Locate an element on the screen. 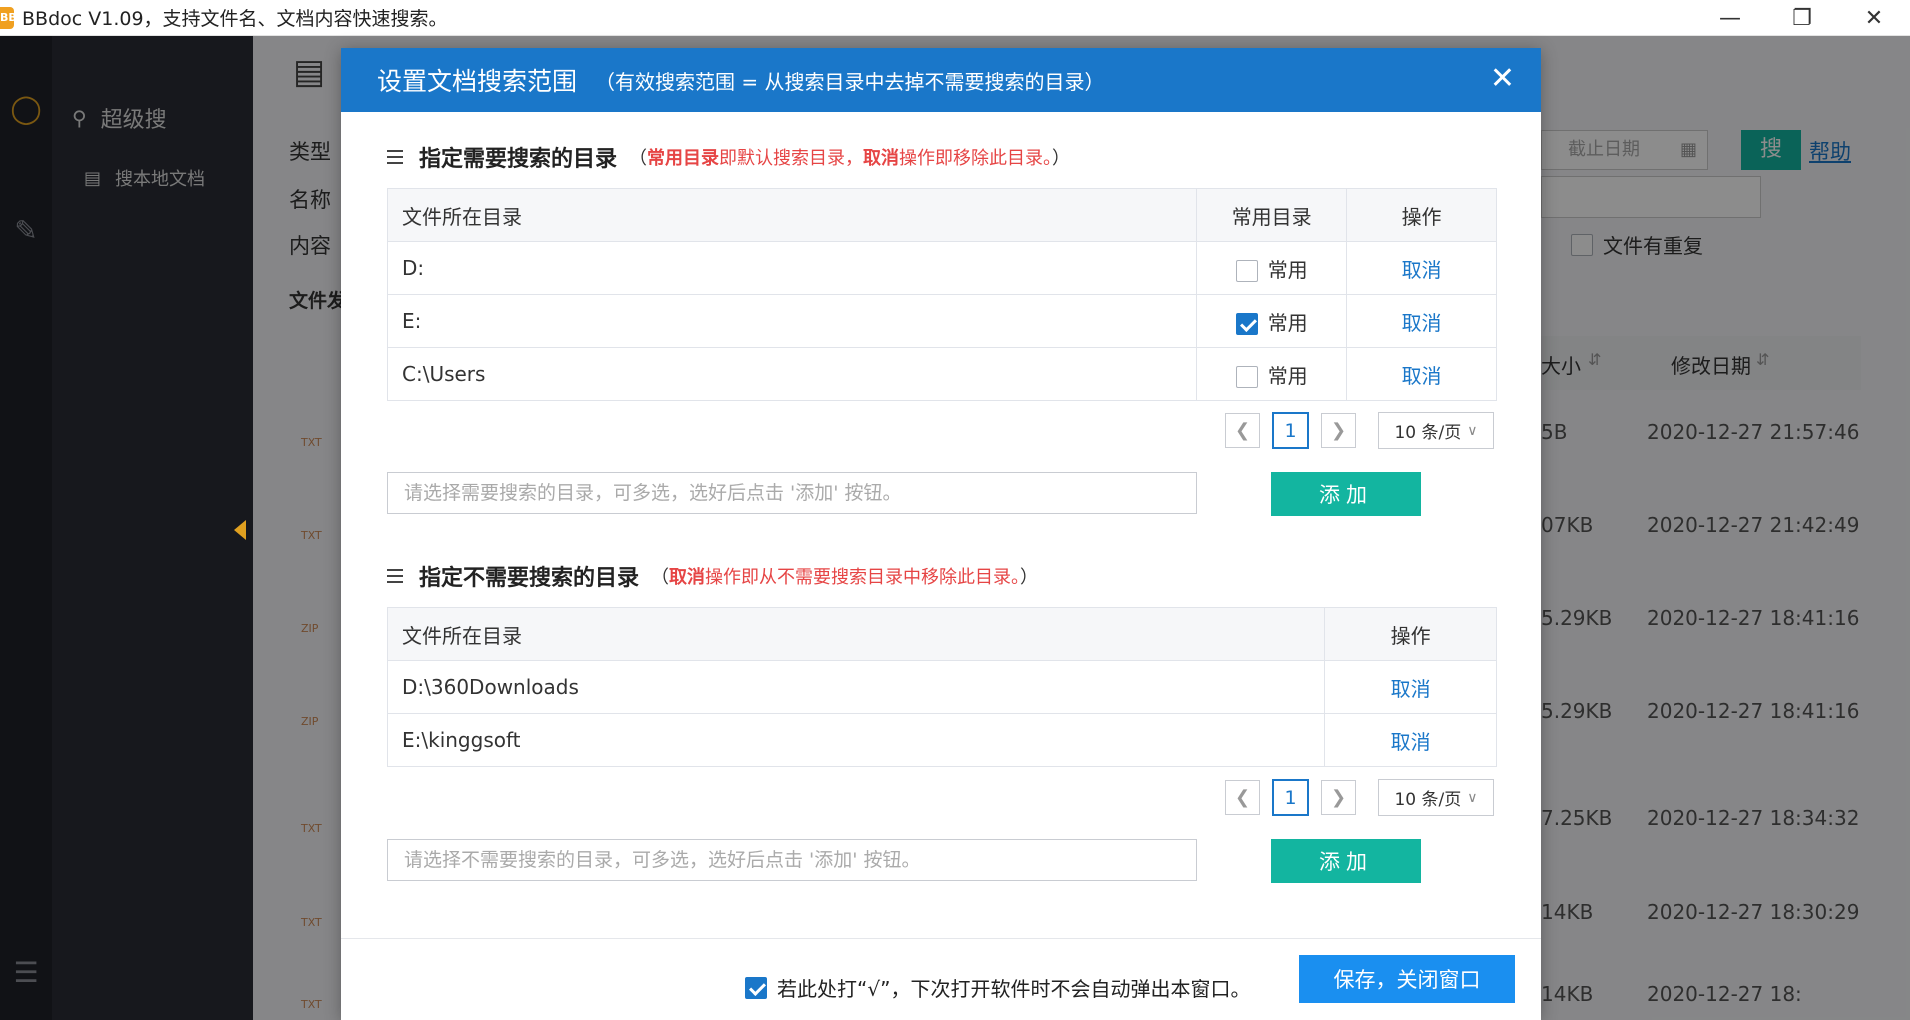 This screenshot has width=1910, height=1020. dialog-header: 设置文档搜索范围 （有效搜索范围 = 从搜索目录中去掉不需要搜索的目录） ✕ is located at coordinates (941, 80).